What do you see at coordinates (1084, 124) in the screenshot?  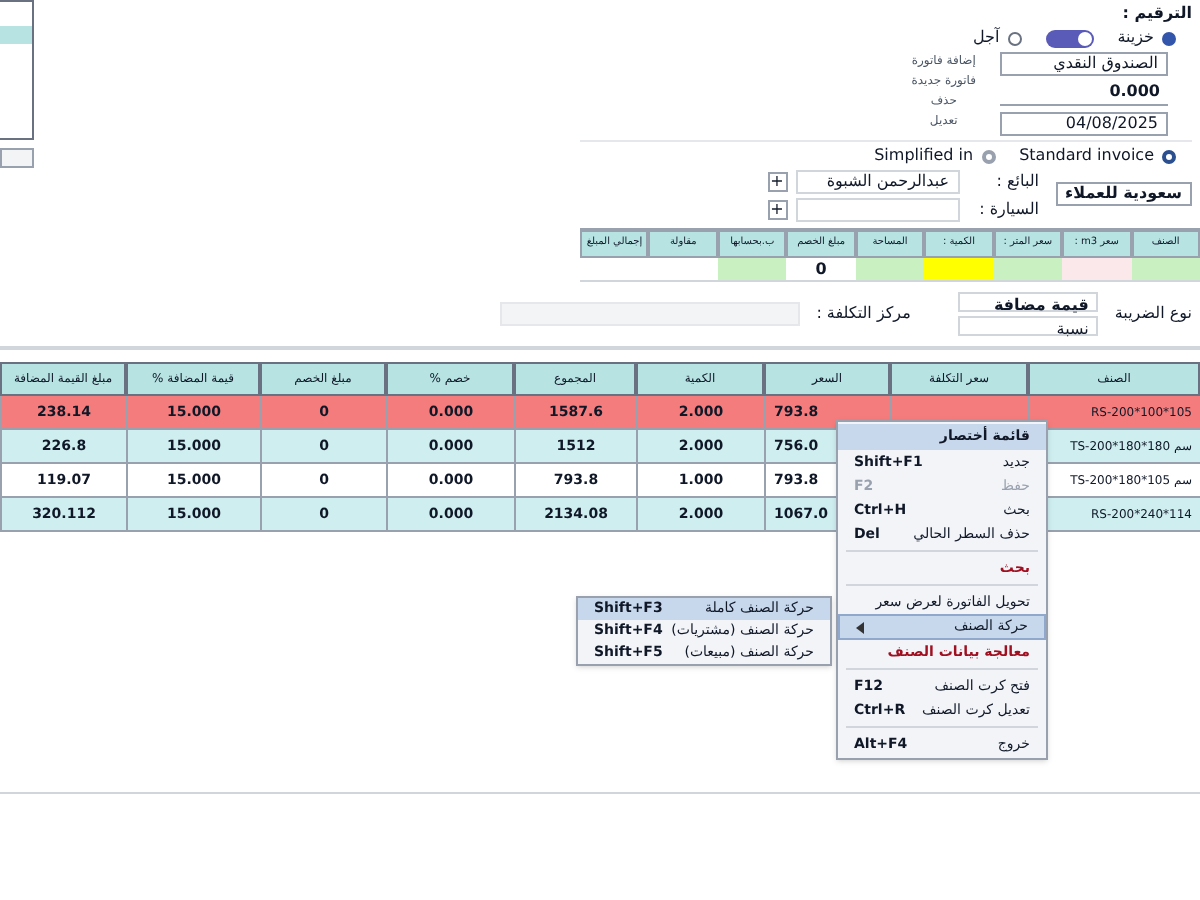 I see `date-field: 04/08/2025` at bounding box center [1084, 124].